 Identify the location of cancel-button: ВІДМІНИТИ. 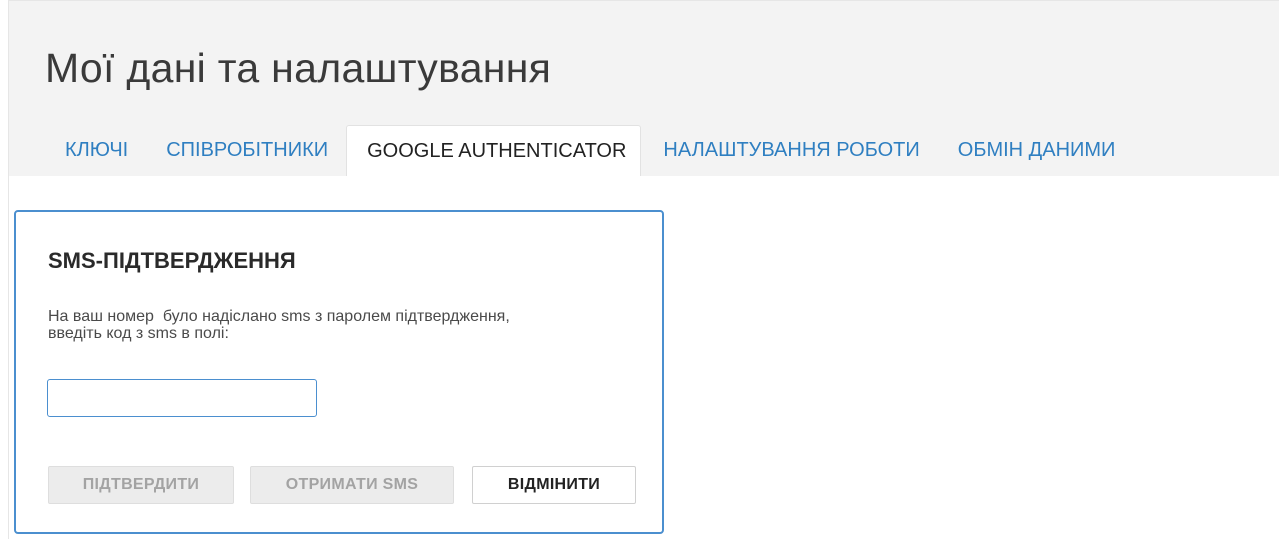
(554, 485).